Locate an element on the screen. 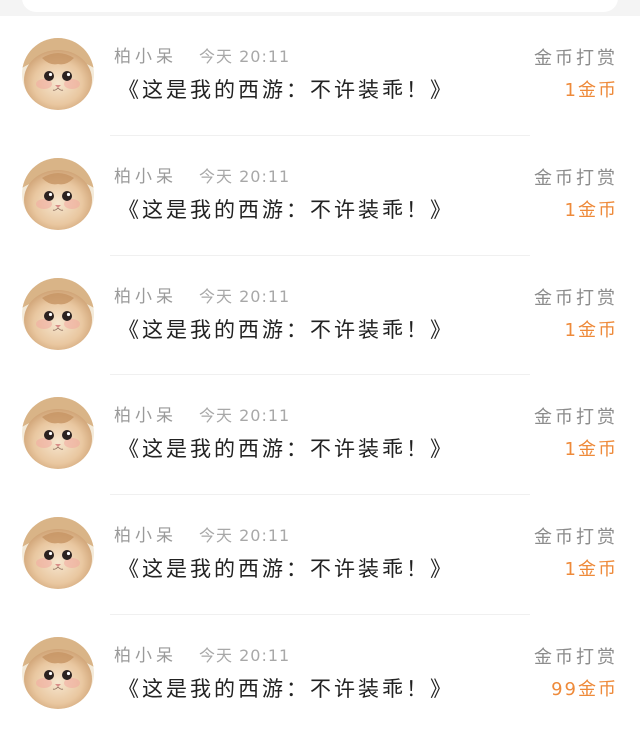  reward-amount: 99金币 is located at coordinates (584, 689).